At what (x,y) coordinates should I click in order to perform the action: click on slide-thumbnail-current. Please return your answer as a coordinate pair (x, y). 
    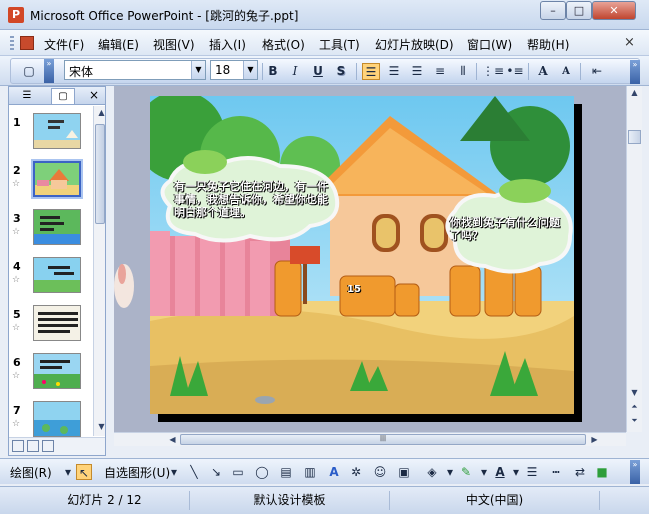
    Looking at the image, I should click on (57, 179).